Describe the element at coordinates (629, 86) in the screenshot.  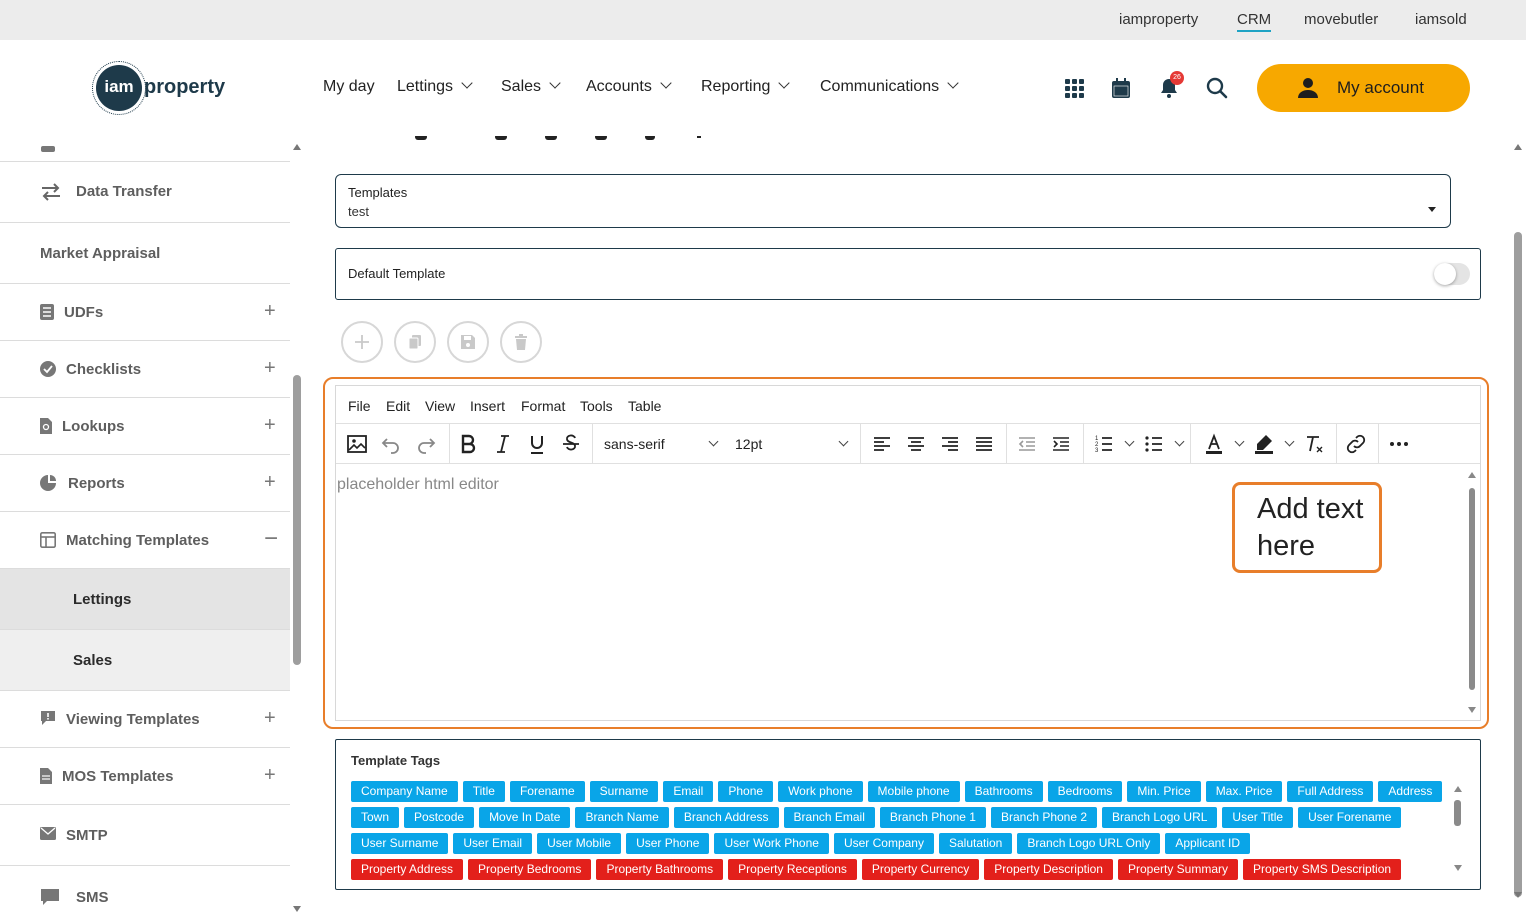
I see `nav-accounts: Accounts` at that location.